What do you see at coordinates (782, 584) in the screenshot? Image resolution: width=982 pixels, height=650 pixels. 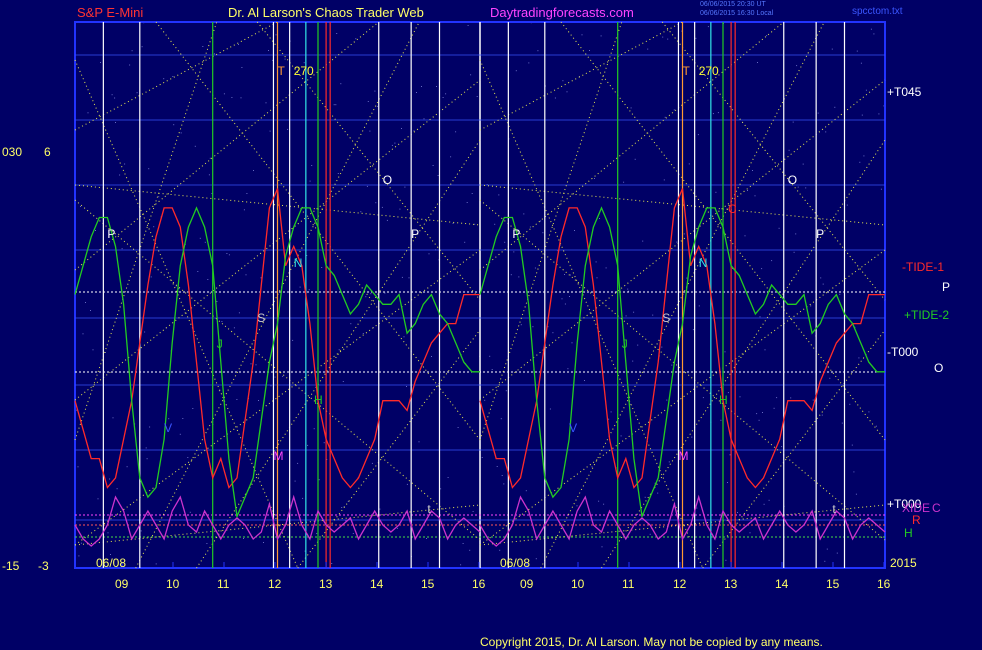 I see `day-tick-label: 14` at bounding box center [782, 584].